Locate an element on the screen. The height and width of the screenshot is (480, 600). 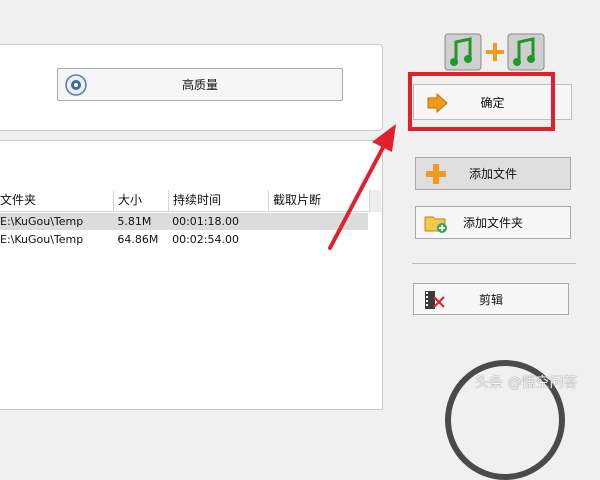
watermark: 头条 @悟空问答 is located at coordinates (526, 382).